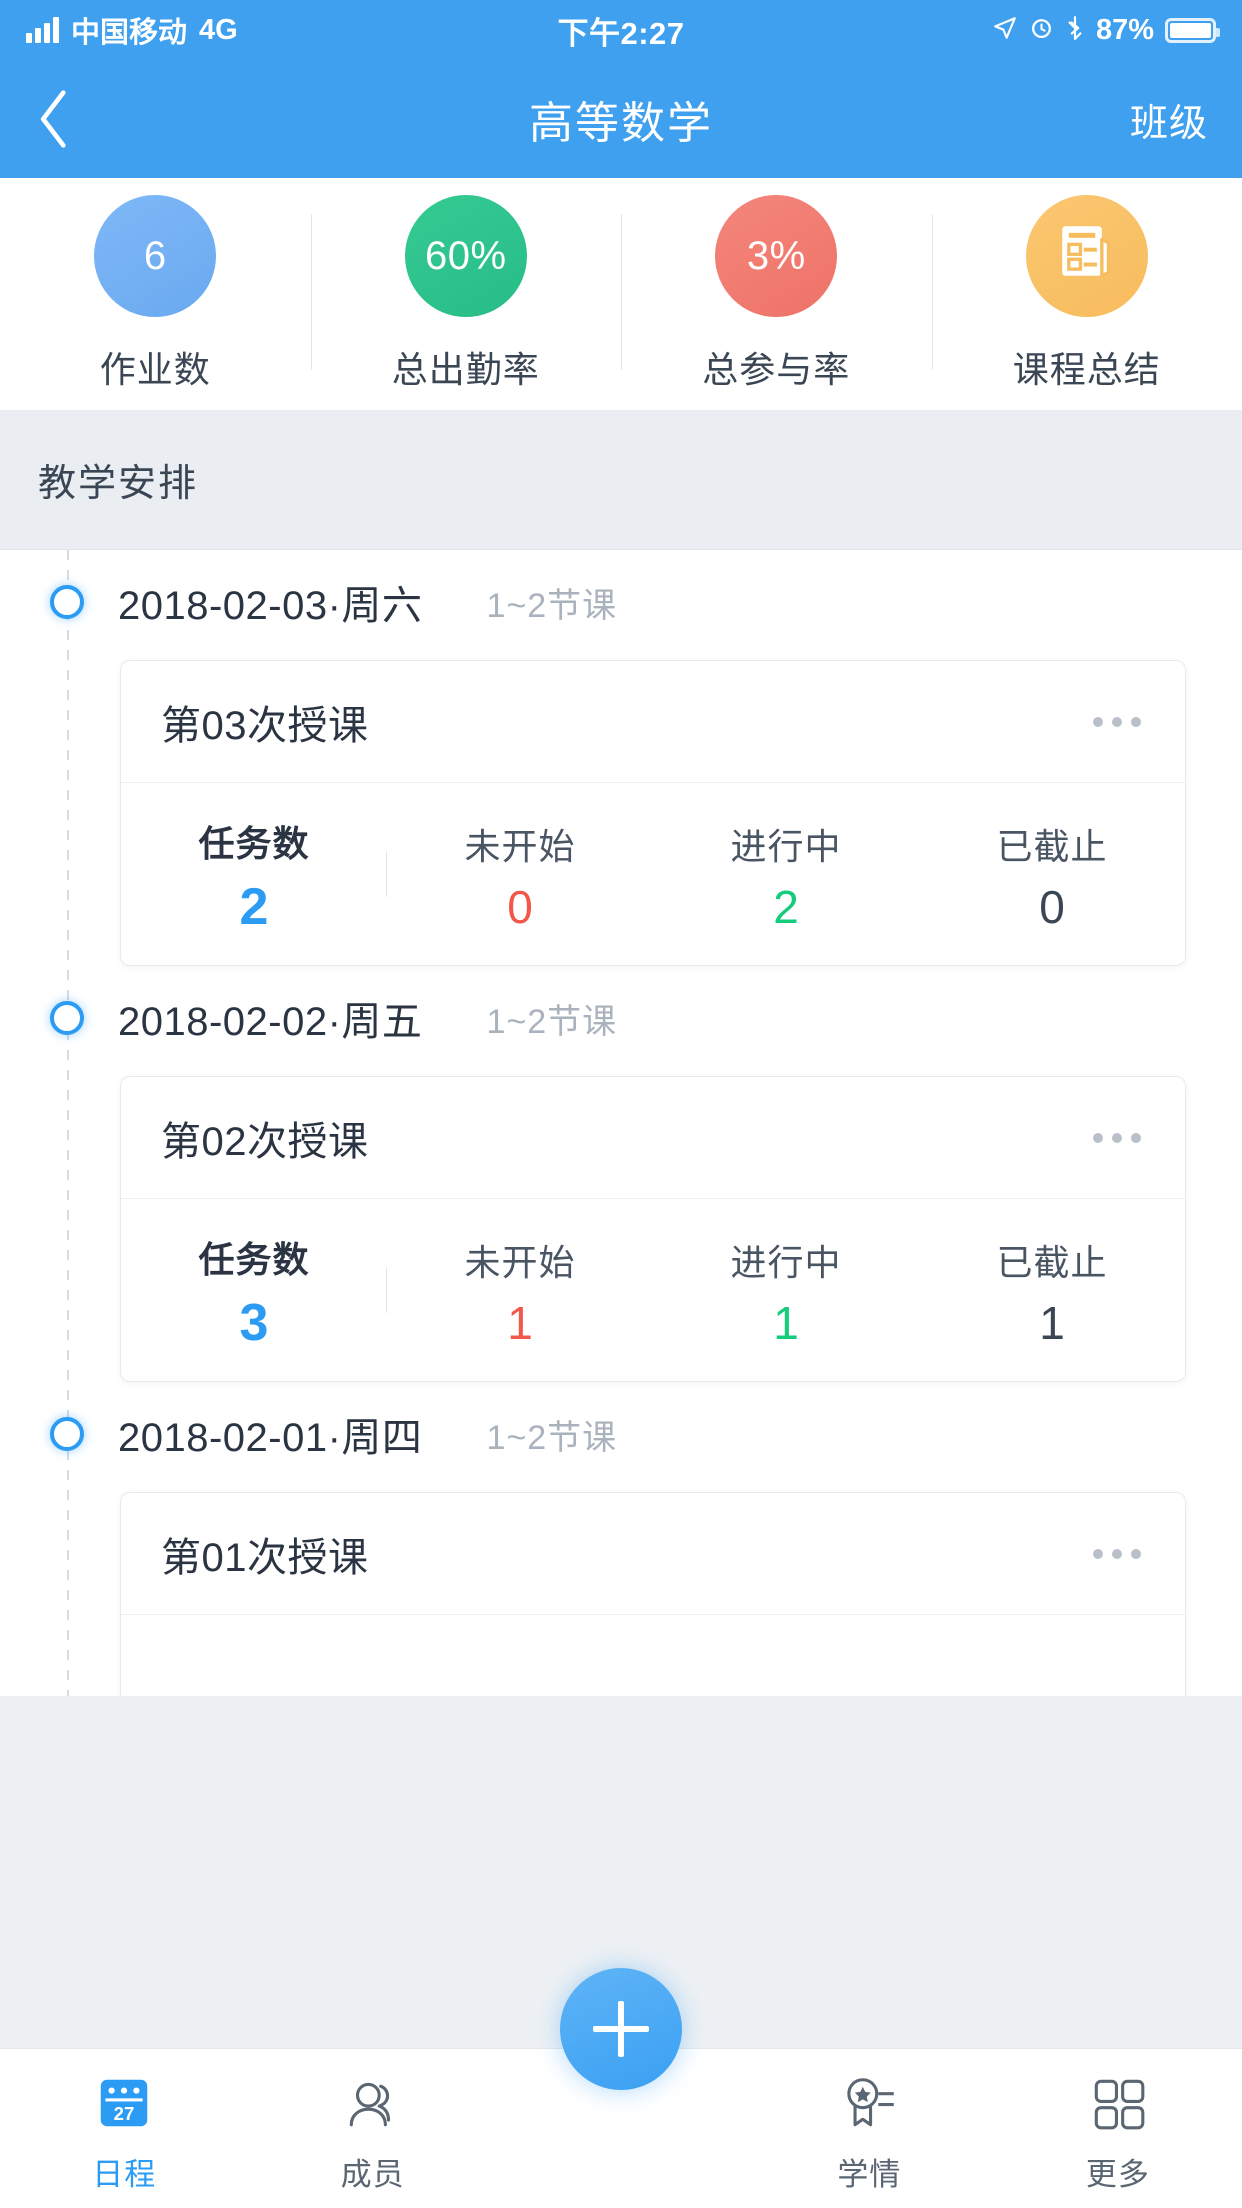 This screenshot has width=1242, height=2208. What do you see at coordinates (653, 722) in the screenshot?
I see `lesson-card-header: 第03次授课` at bounding box center [653, 722].